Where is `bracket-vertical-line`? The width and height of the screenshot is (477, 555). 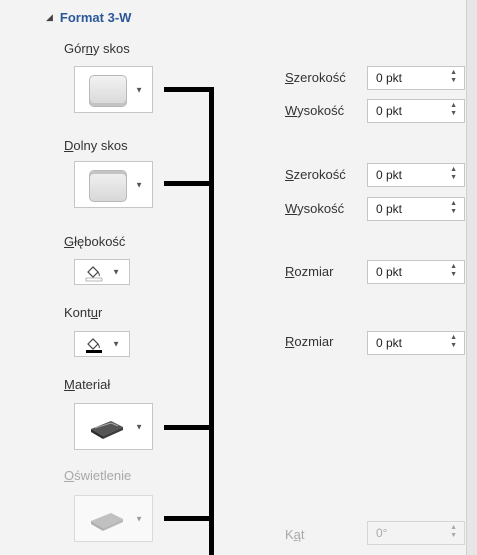 bracket-vertical-line is located at coordinates (211, 321).